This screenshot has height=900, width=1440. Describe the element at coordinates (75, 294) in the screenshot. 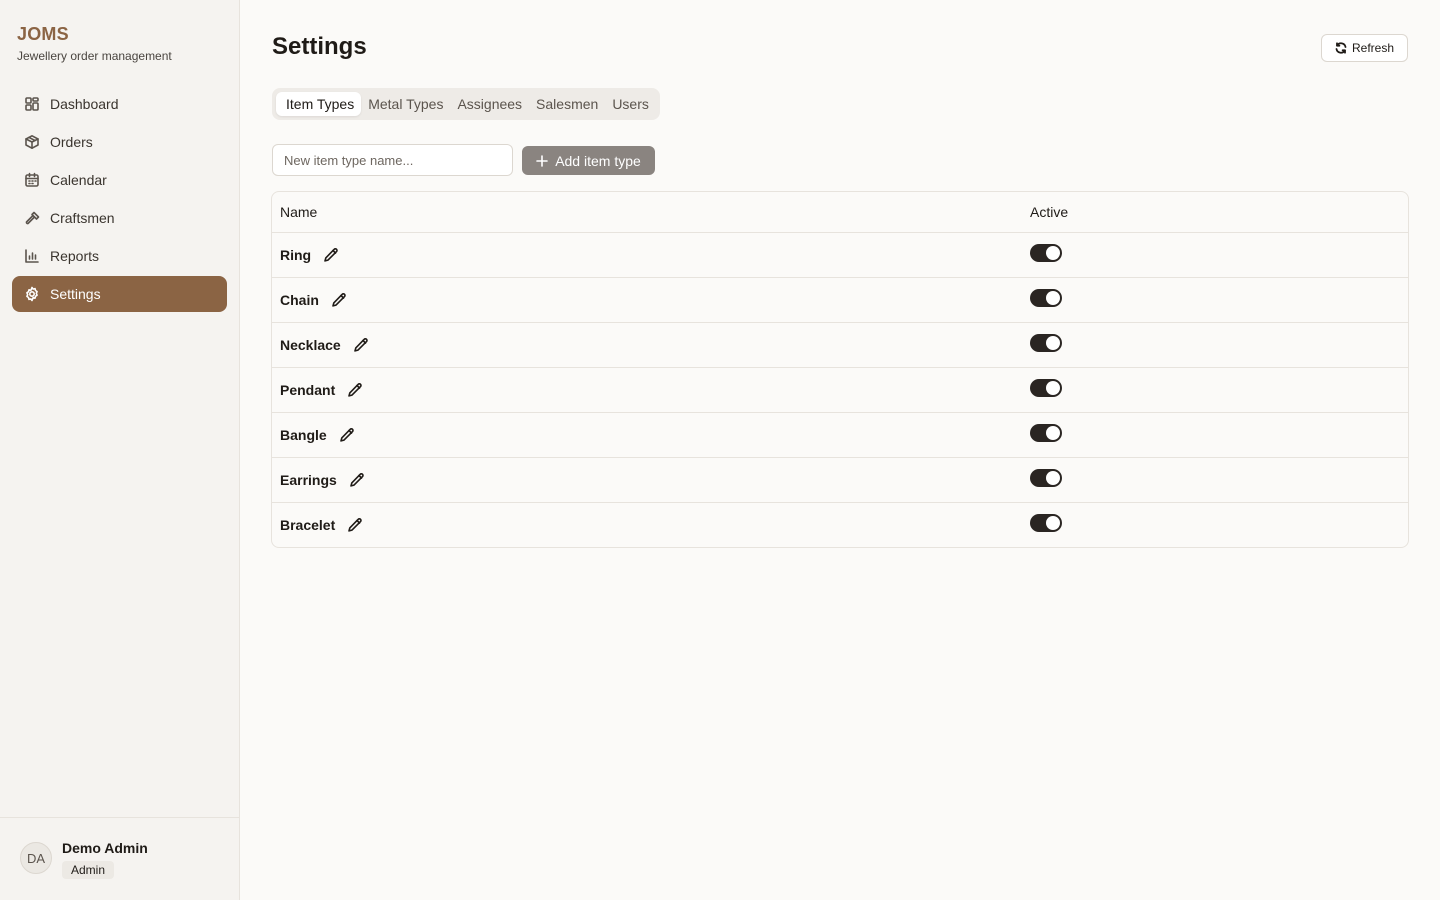

I see `sidebar-item-label: Settings` at that location.